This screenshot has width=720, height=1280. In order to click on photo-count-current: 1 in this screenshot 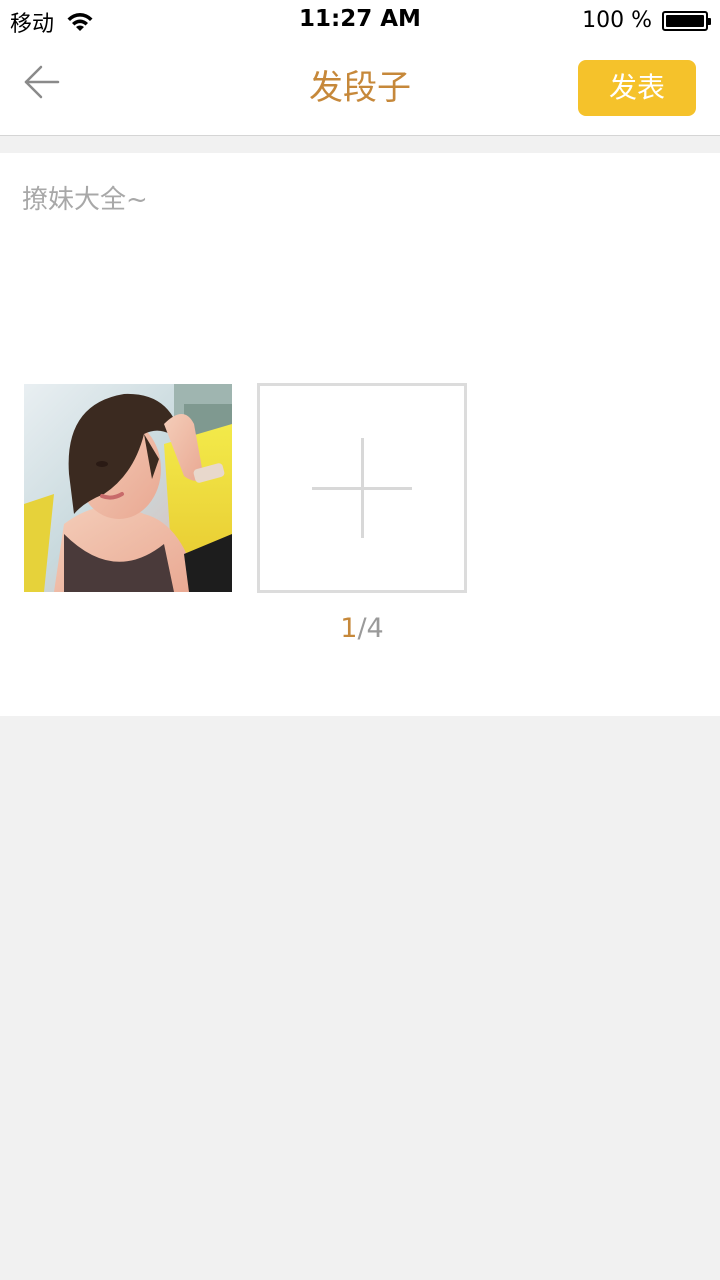, I will do `click(349, 628)`.